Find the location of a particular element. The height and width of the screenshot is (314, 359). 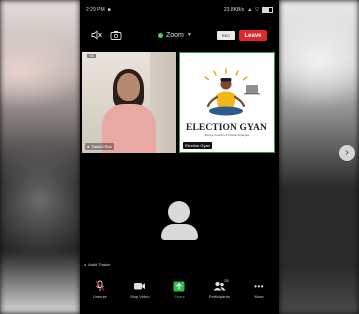

status-time: 2:29 PM is located at coordinates (95, 10).